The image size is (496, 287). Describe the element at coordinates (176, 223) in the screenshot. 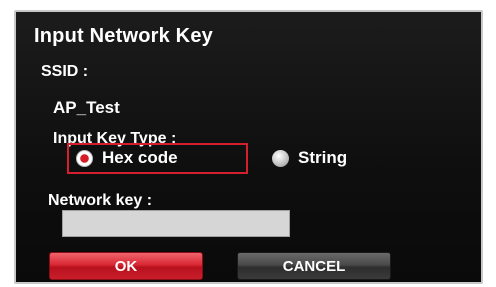

I see `network-key-input` at that location.